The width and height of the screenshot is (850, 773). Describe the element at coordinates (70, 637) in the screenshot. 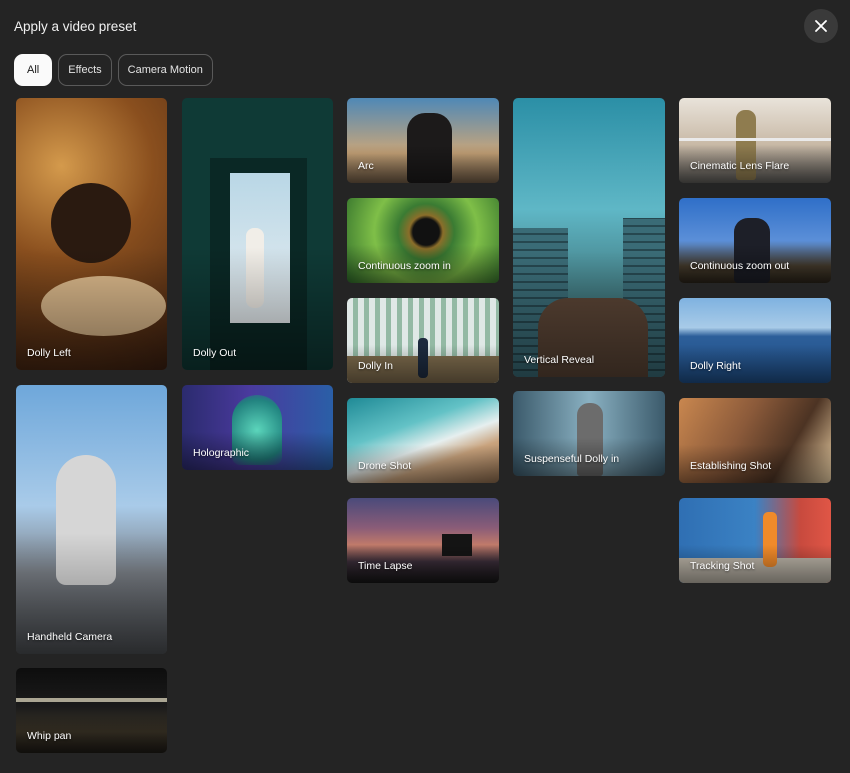

I see `preset-label: Handheld Camera` at that location.